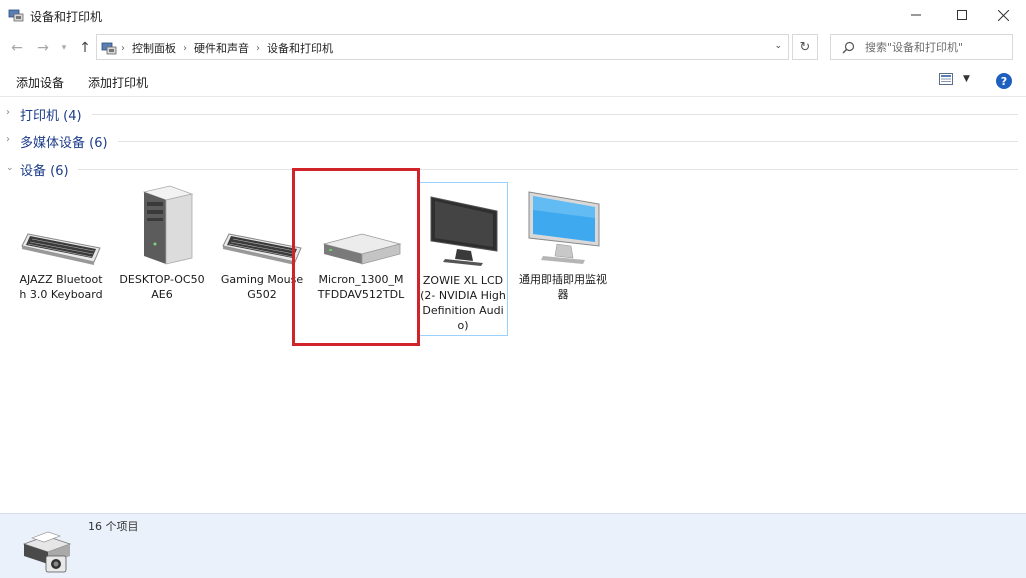  I want to click on arrow-right-icon: →, so click(43, 48).